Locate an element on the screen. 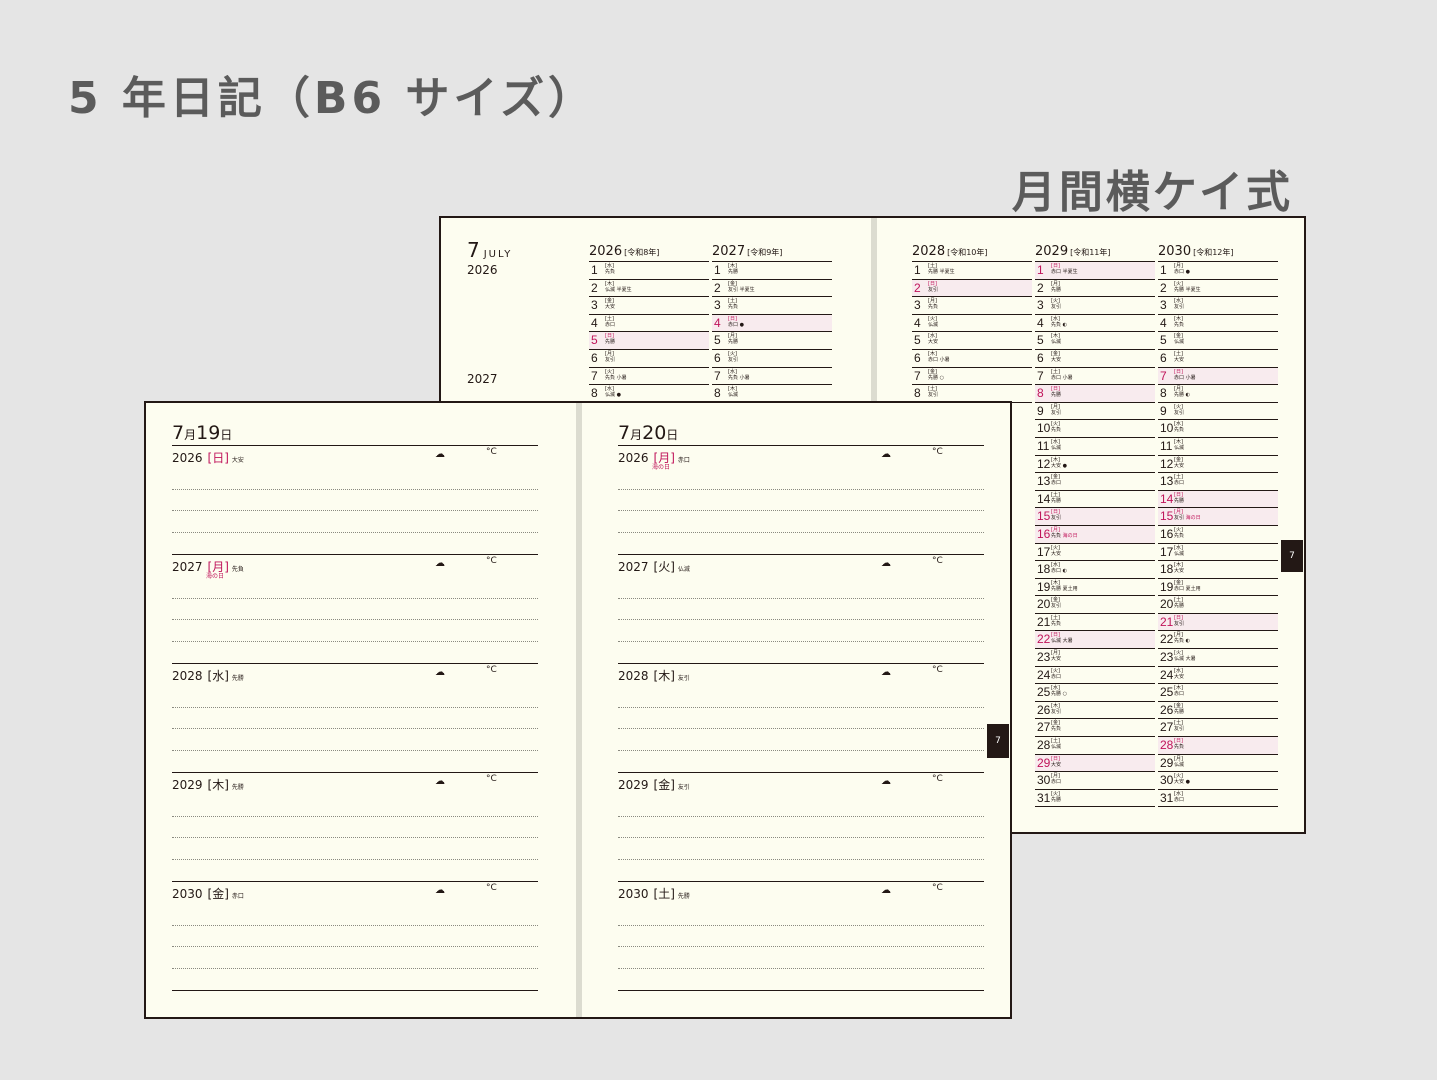  day-info: [土] 赤口 is located at coordinates (1179, 480).